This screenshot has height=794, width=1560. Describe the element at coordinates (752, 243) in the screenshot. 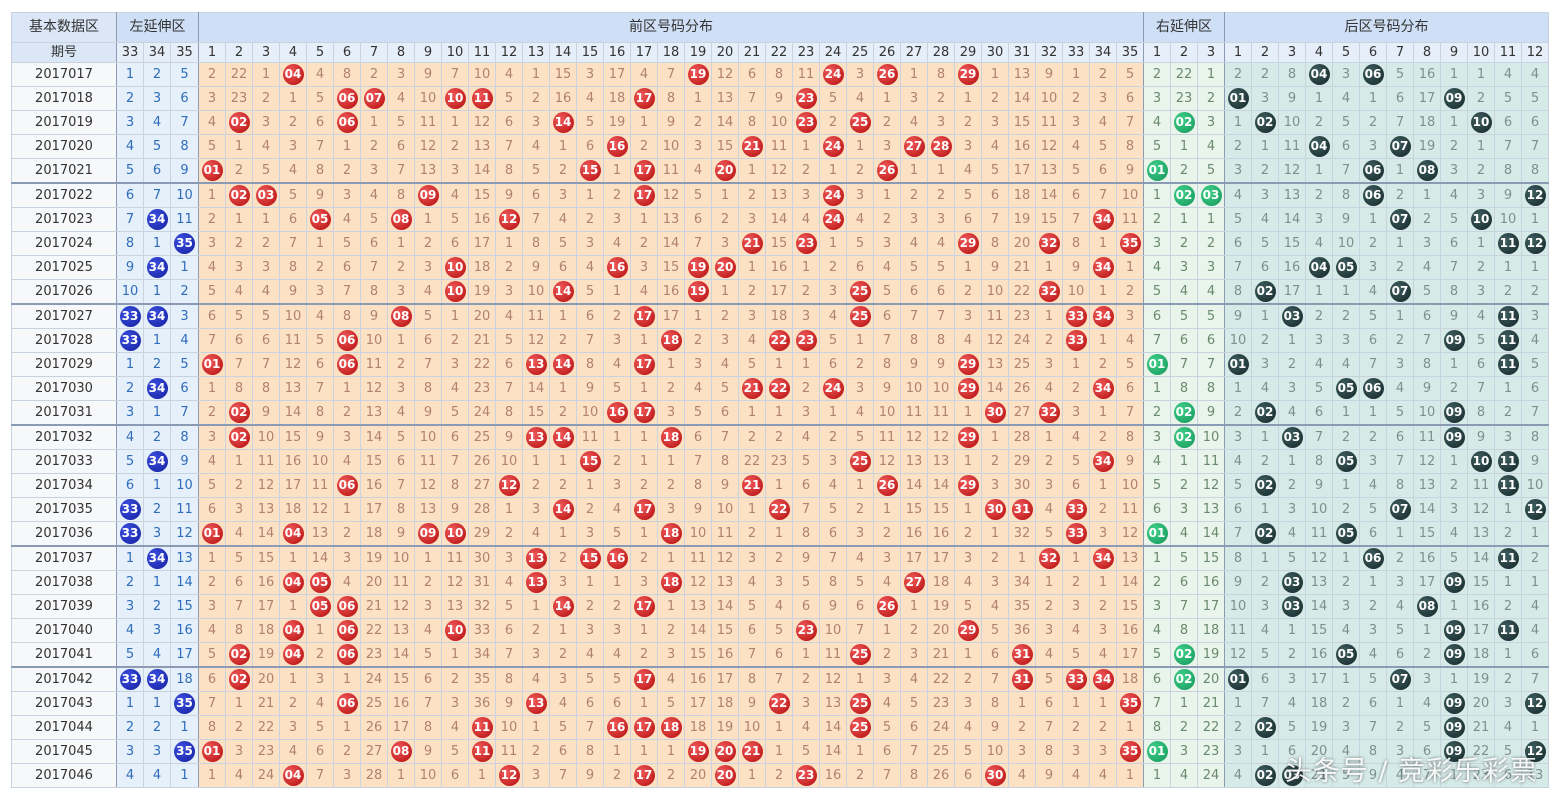

I see `drawn-number-ball: 21` at that location.